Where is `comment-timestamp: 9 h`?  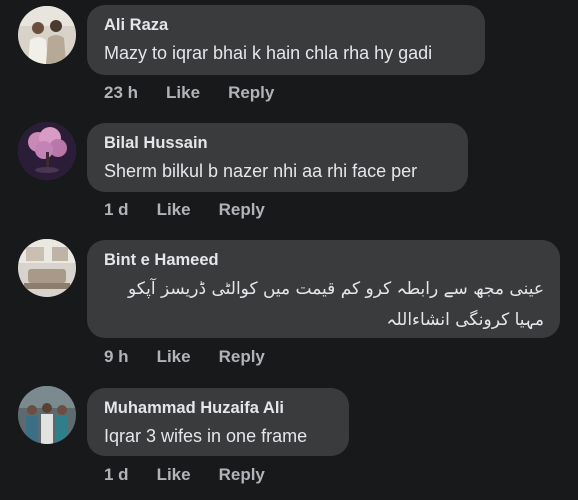
comment-timestamp: 9 h is located at coordinates (116, 357).